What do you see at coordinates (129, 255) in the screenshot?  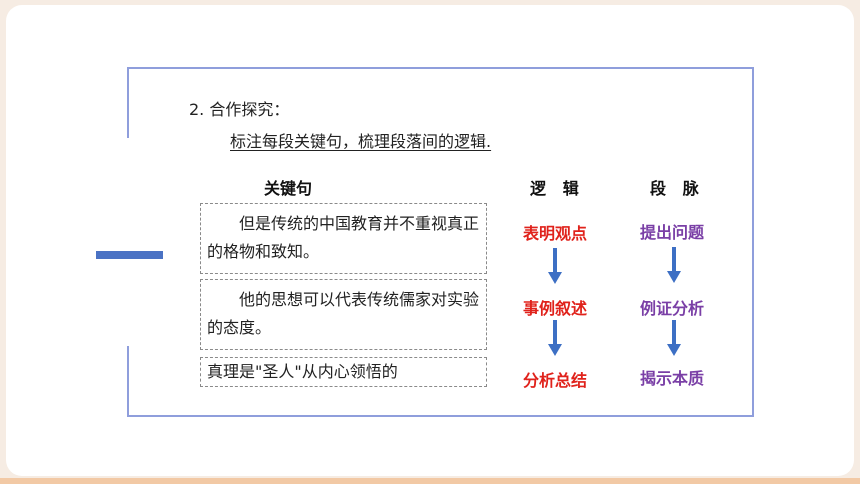 I see `accent-bar` at bounding box center [129, 255].